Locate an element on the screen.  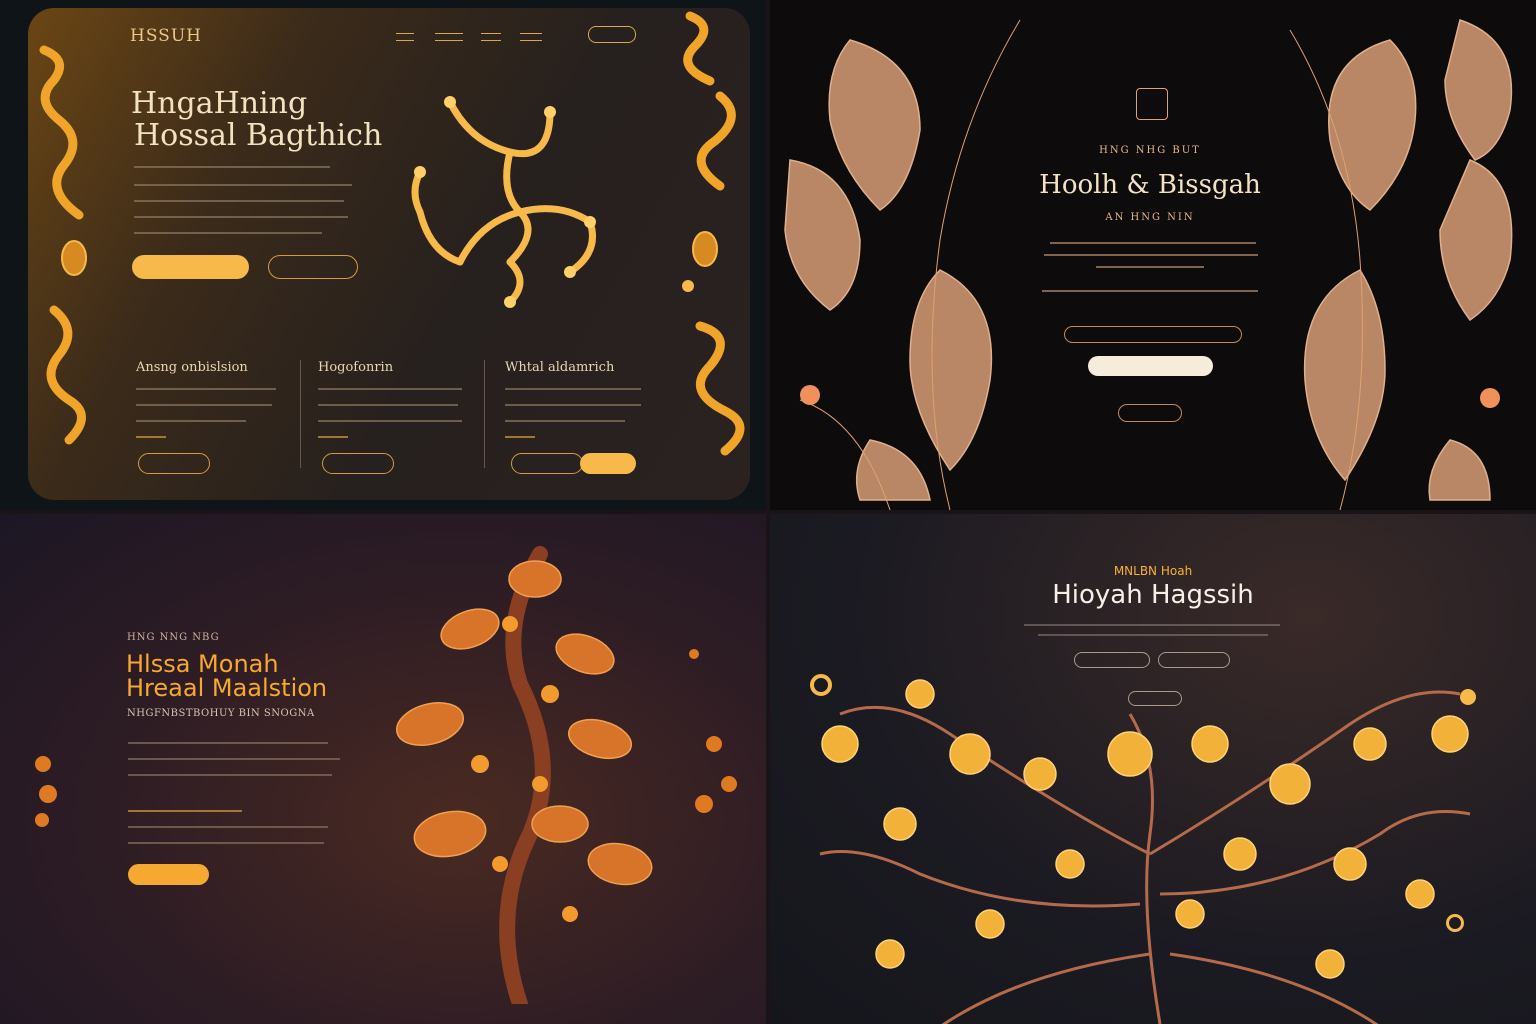
nav-cta-button is located at coordinates (612, 34).